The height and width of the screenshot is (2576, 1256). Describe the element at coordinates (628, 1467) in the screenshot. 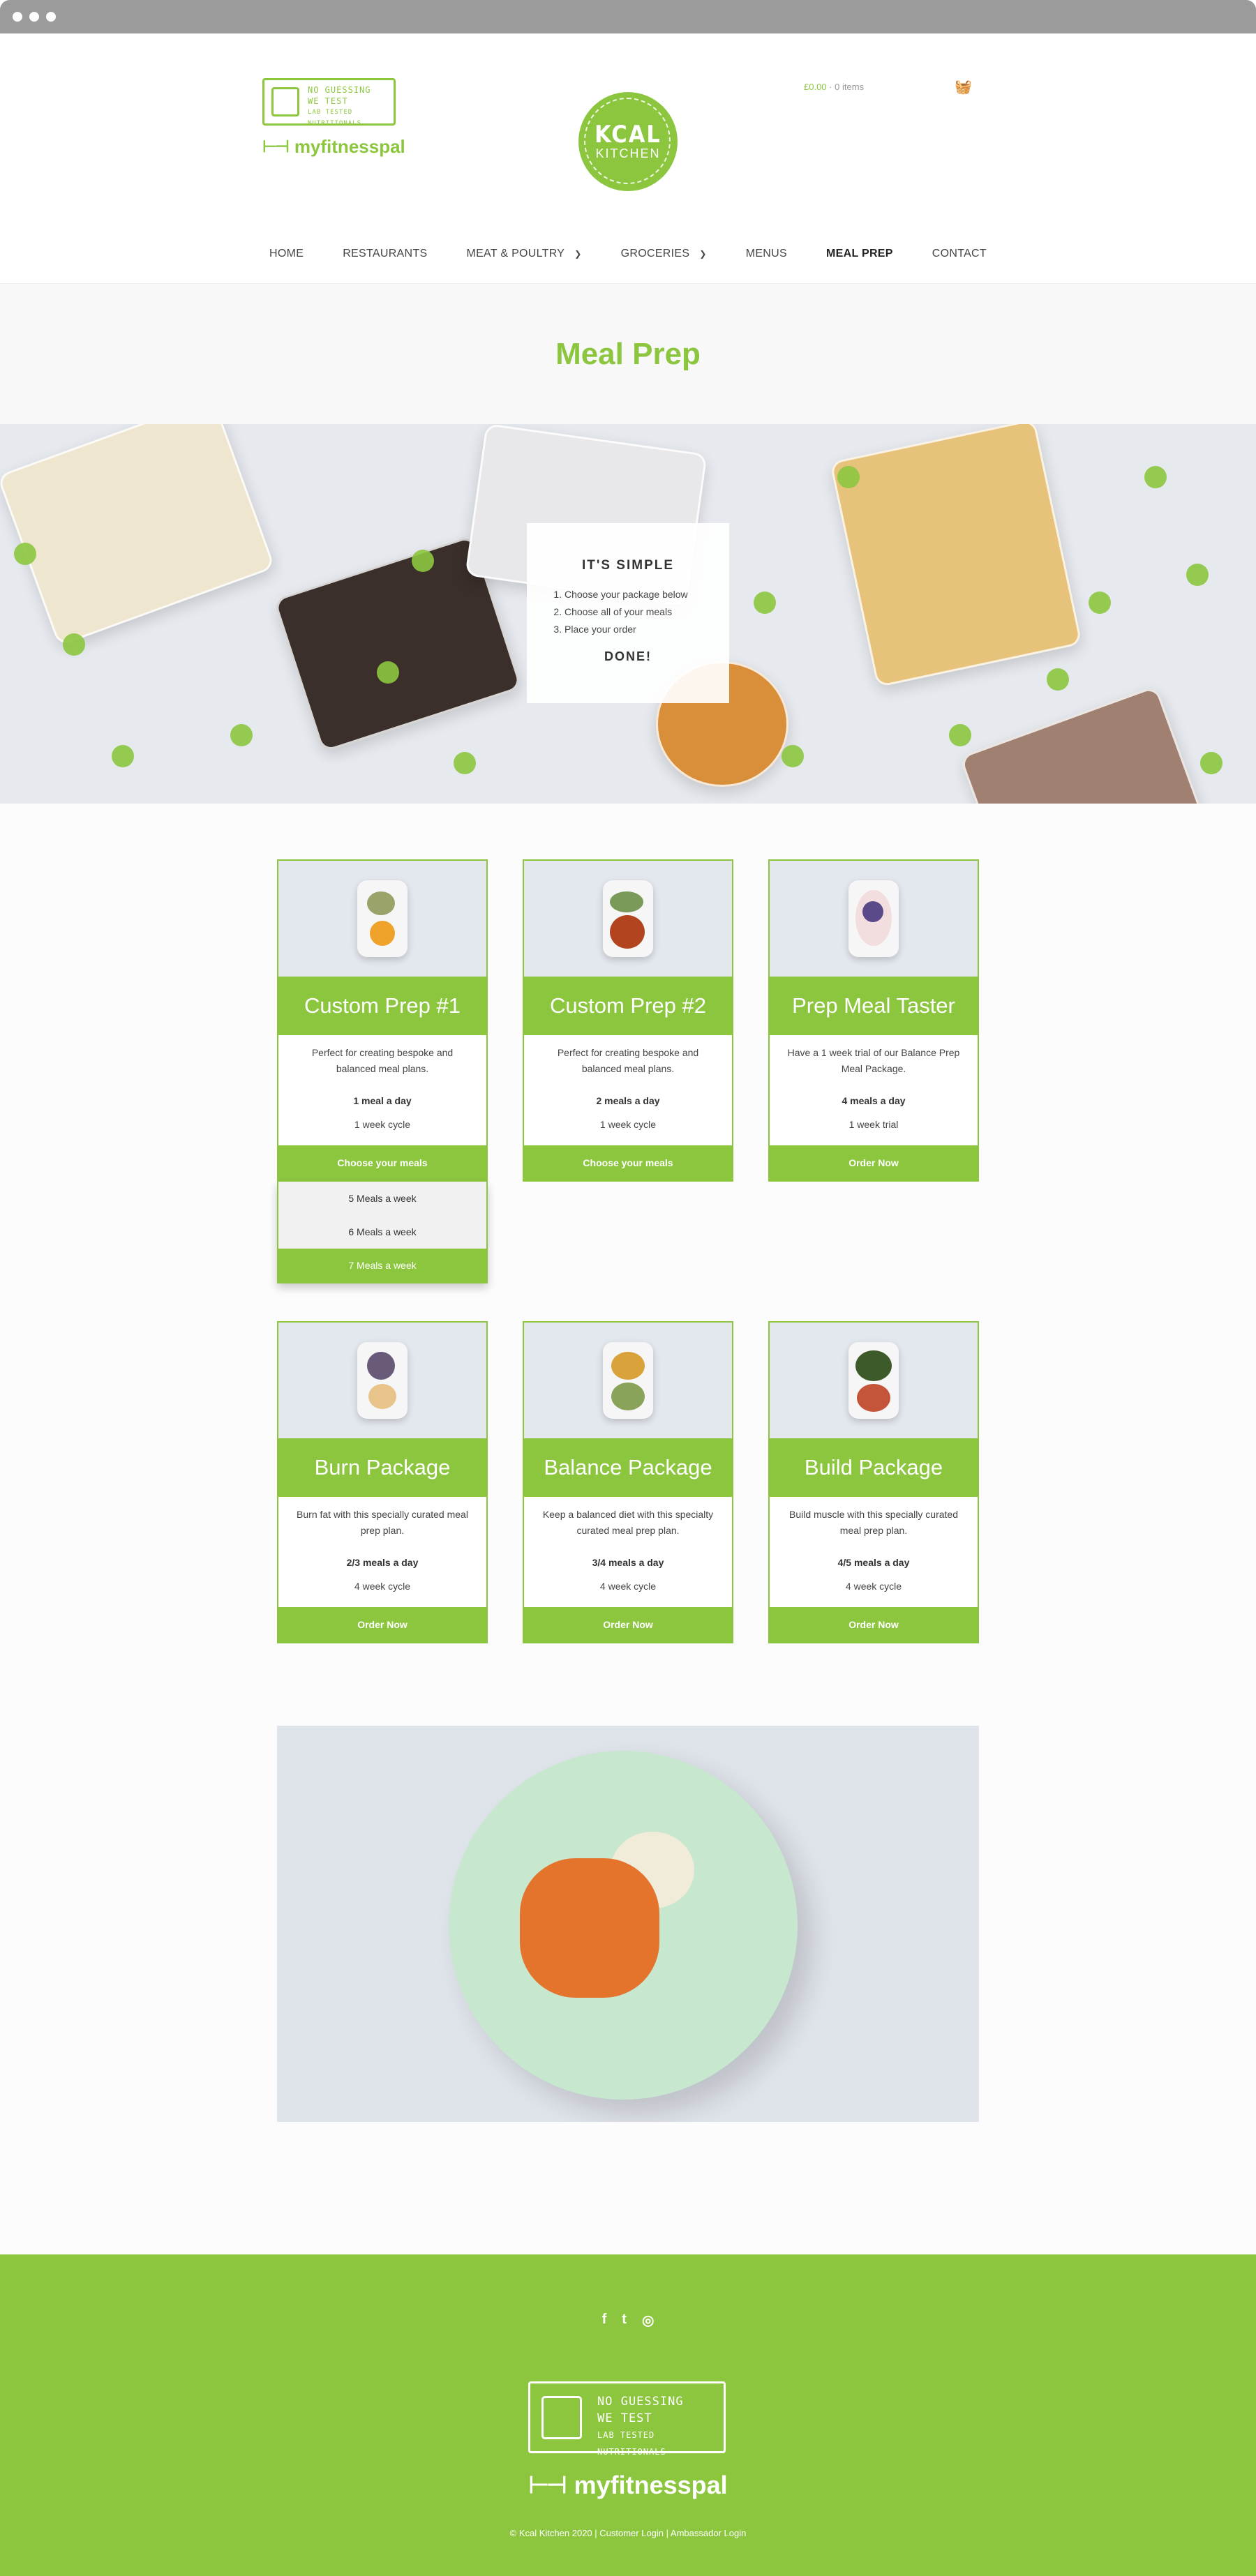

I see `package-title: Balance Package` at that location.